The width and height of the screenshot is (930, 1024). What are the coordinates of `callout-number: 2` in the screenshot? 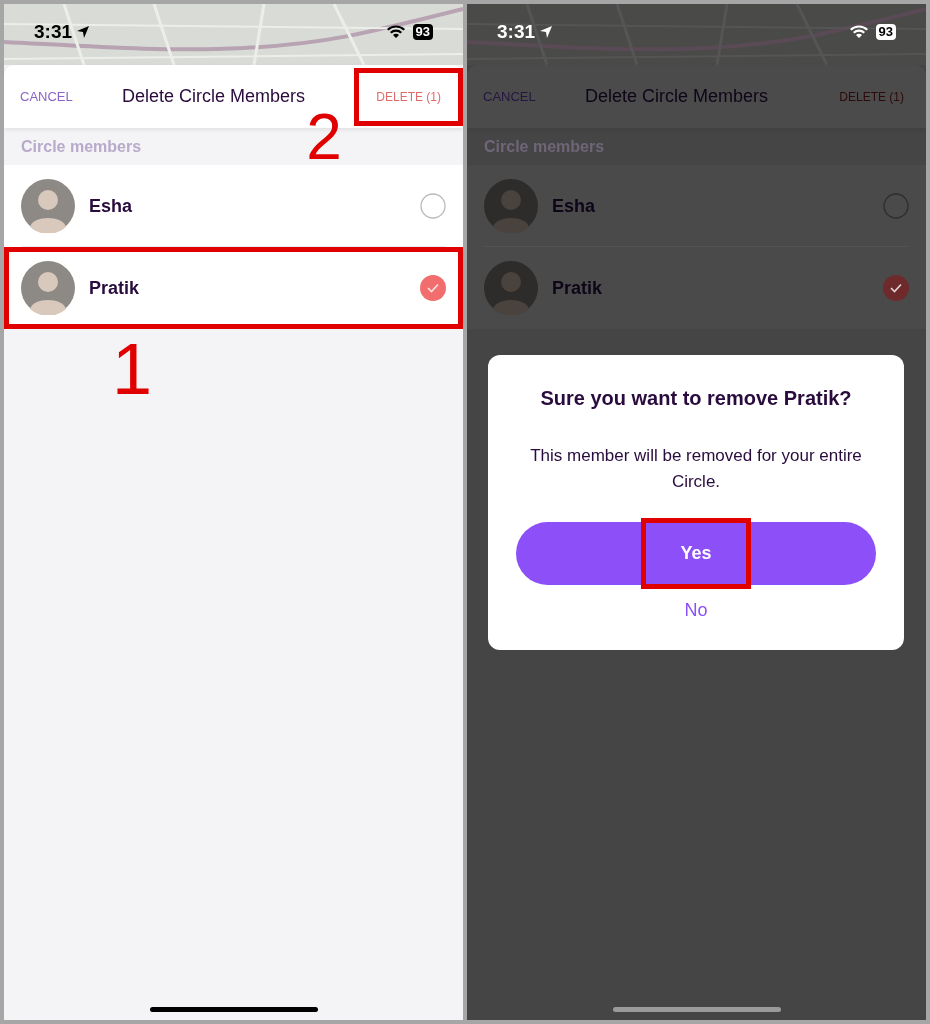 It's located at (324, 136).